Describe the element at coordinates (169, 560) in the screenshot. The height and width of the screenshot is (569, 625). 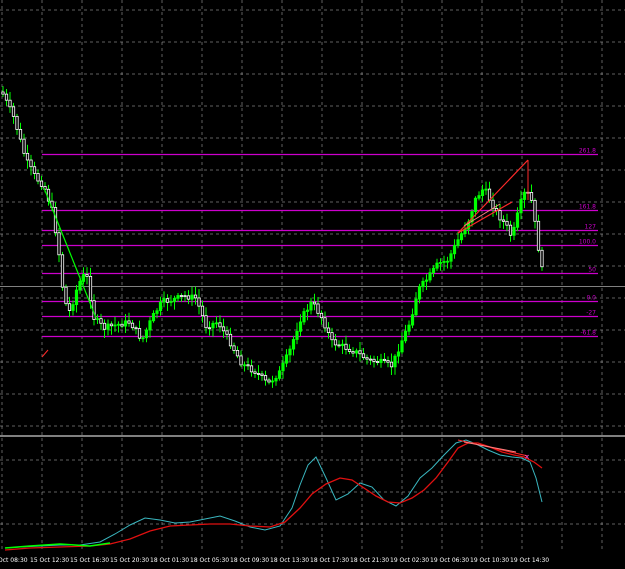
I see `time-axis-label: 18 Oct 01:30` at that location.